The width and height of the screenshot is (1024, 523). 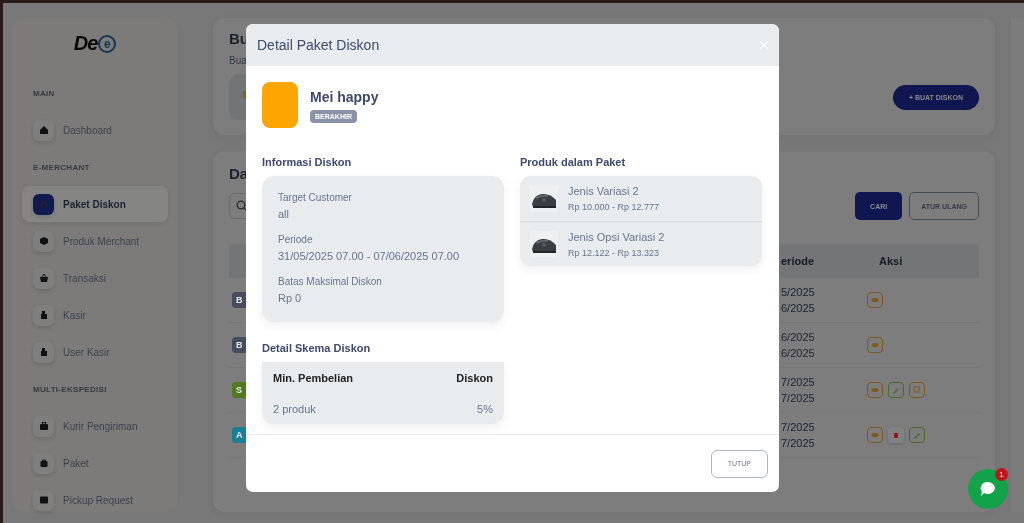 I want to click on delete-button, so click(x=896, y=435).